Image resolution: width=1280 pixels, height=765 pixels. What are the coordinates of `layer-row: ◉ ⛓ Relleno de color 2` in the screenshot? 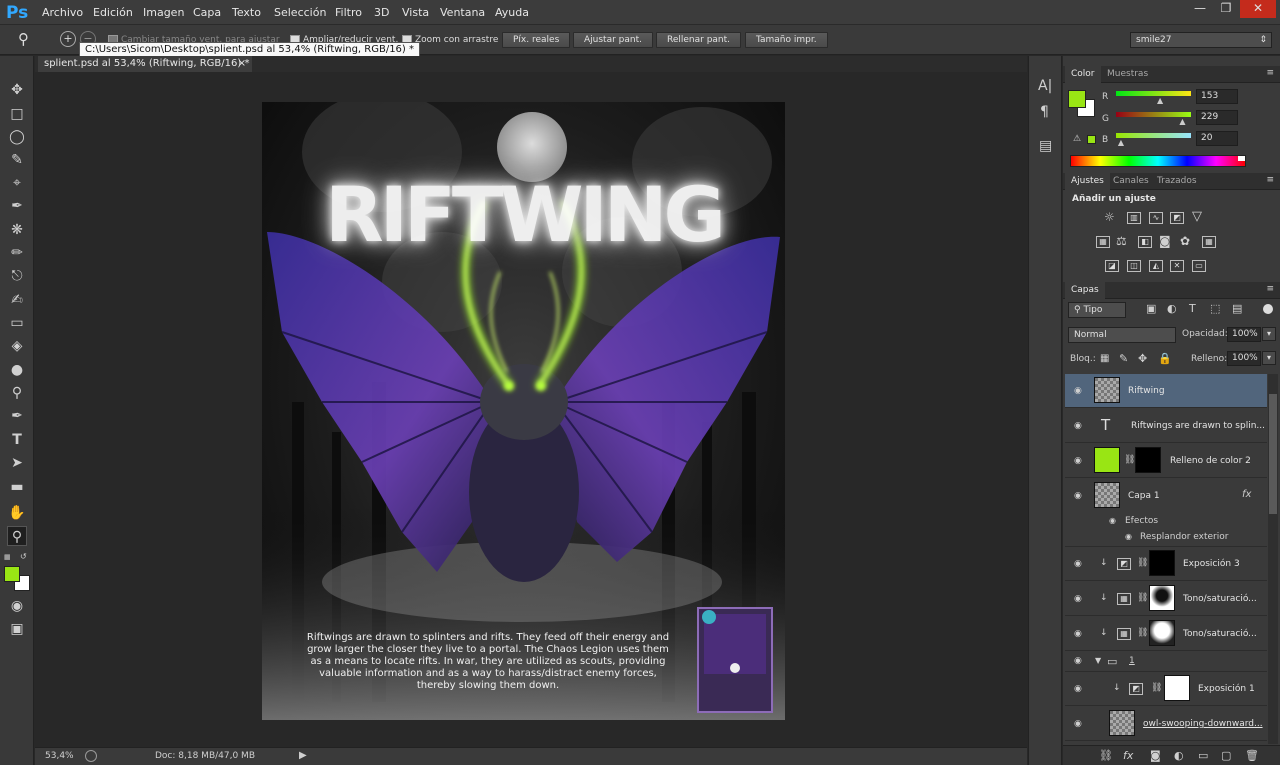 It's located at (1166, 461).